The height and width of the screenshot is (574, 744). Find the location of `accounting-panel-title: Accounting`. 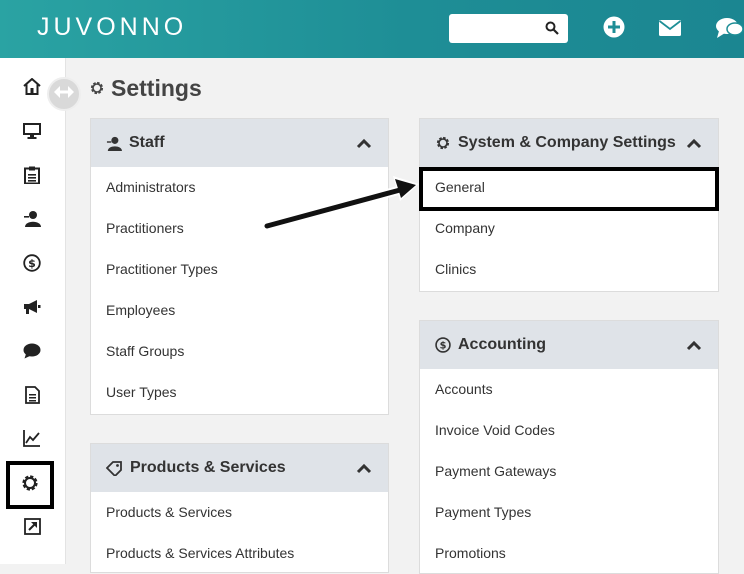

accounting-panel-title: Accounting is located at coordinates (502, 344).